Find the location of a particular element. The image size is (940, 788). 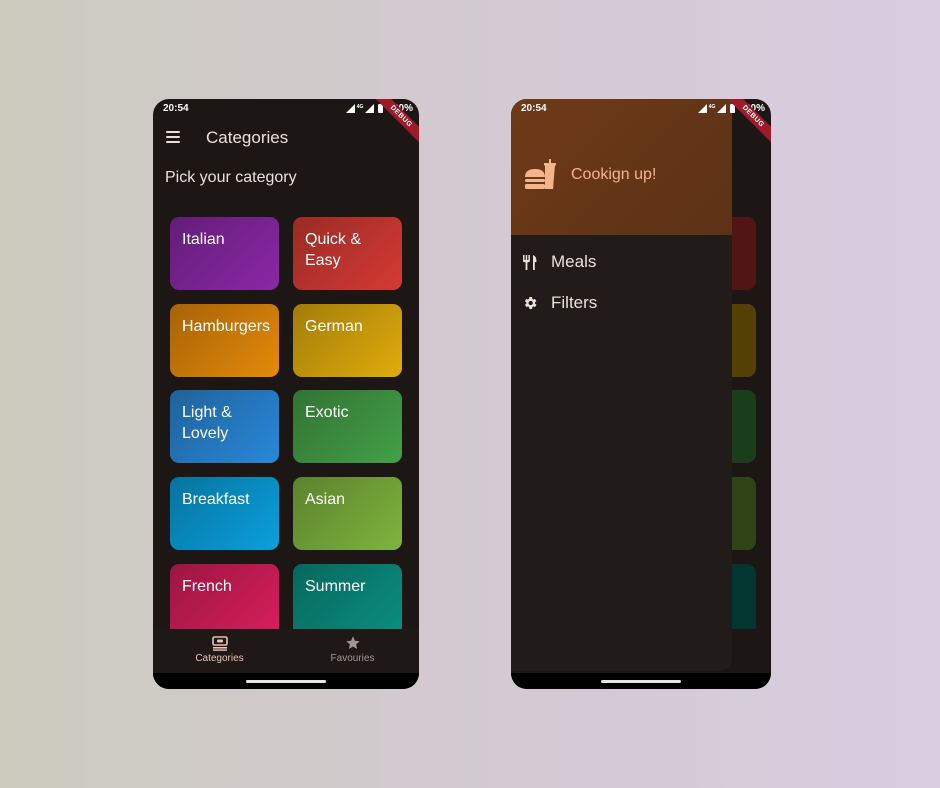

drawer-header: Cookign up! is located at coordinates (621, 167).